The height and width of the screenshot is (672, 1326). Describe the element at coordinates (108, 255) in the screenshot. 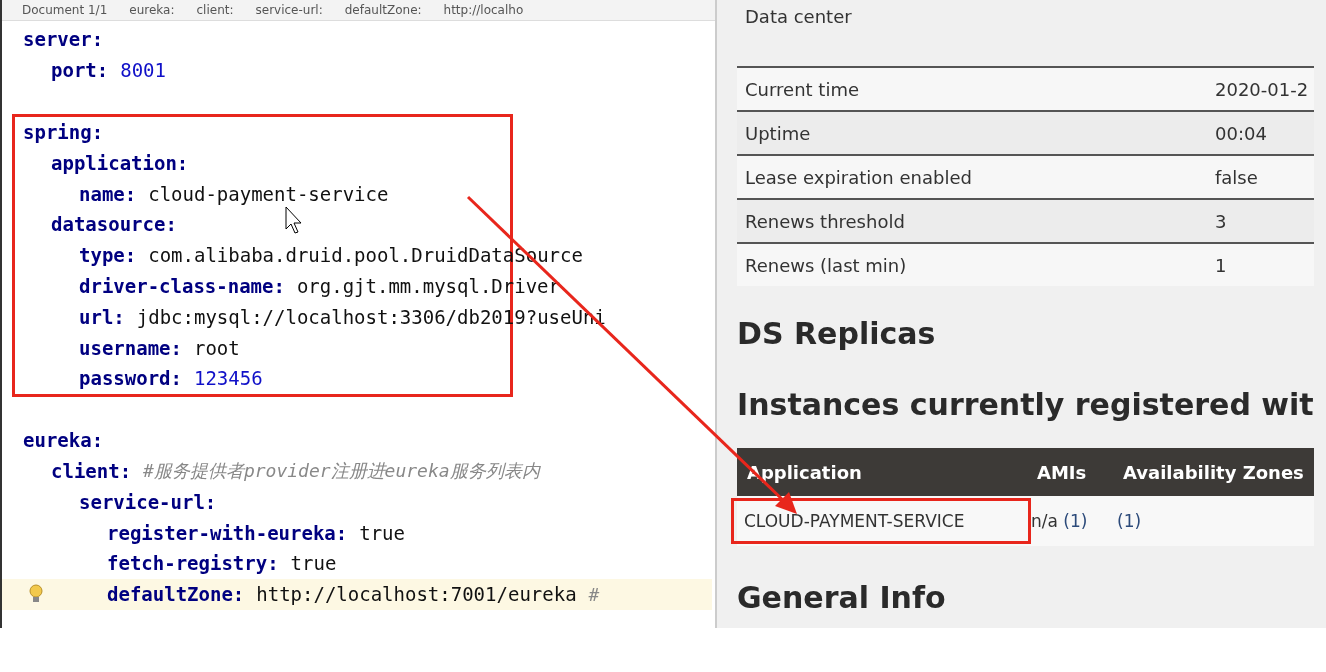

I see `yaml-key: type:` at that location.